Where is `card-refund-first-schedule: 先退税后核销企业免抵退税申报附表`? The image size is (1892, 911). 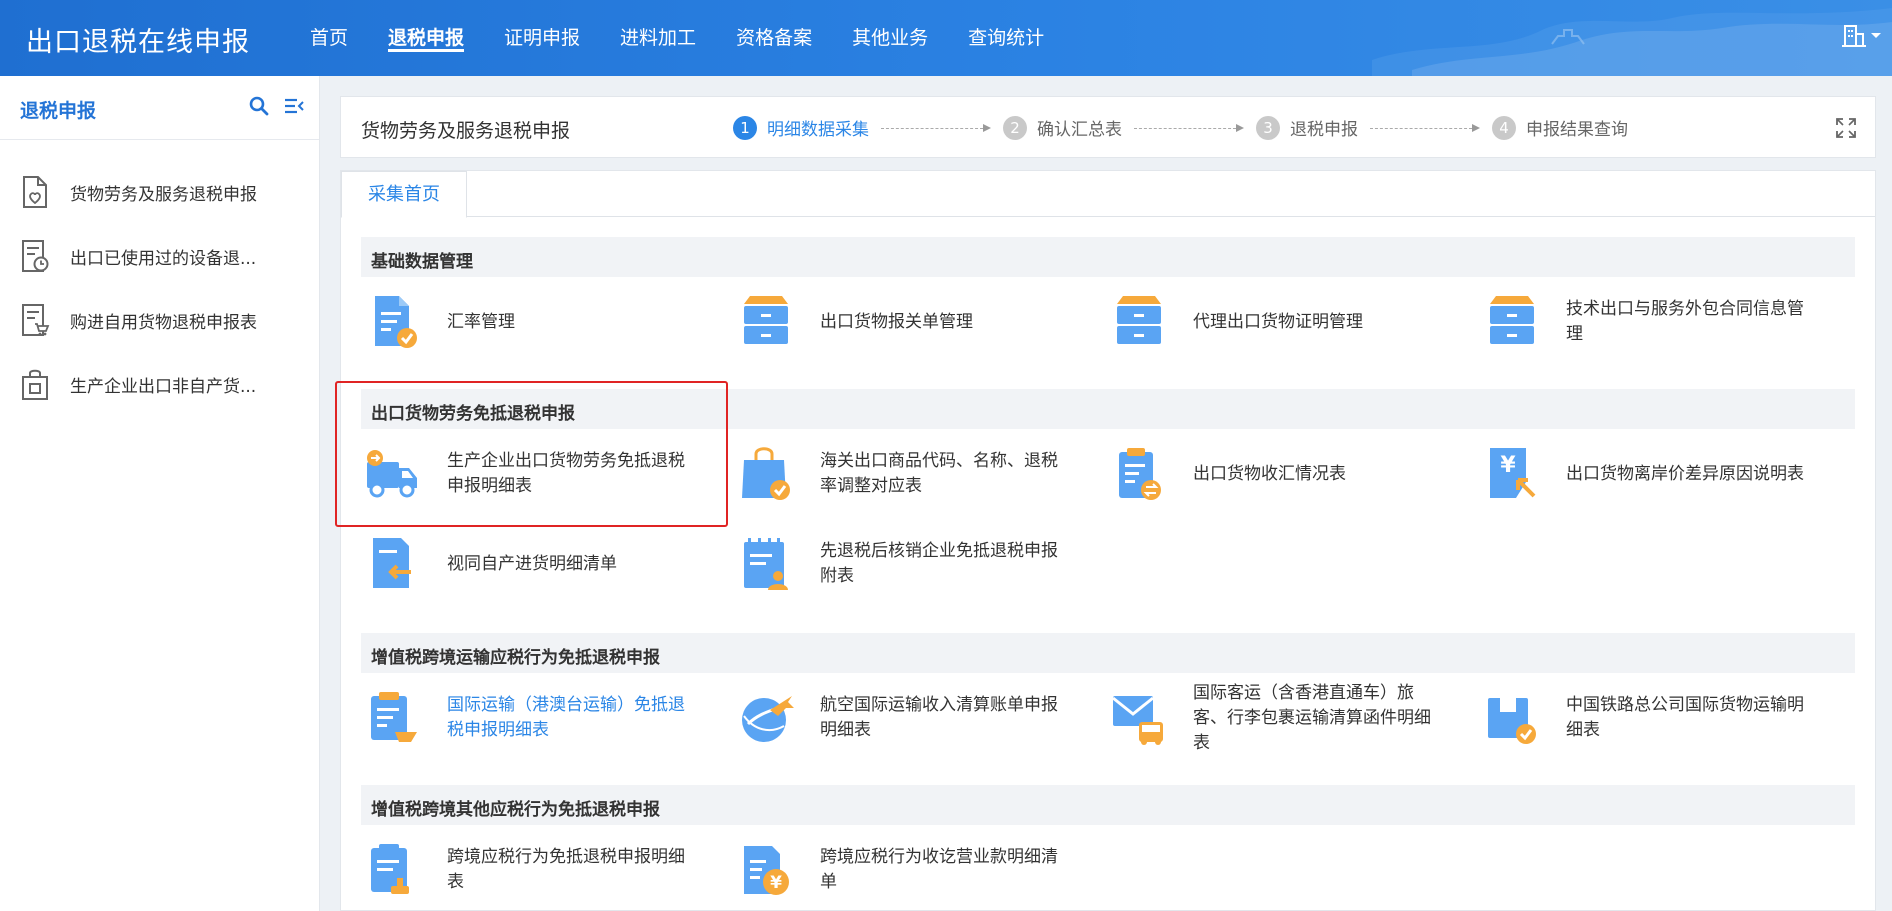
card-refund-first-schedule: 先退税后核销企业免抵退税申报附表 is located at coordinates (889, 564).